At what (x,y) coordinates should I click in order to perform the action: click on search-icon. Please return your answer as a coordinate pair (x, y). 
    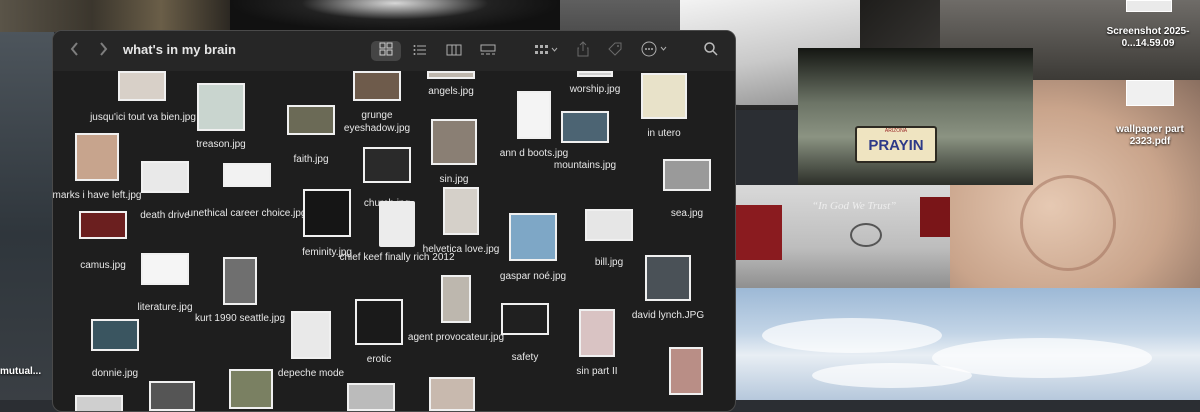
    Looking at the image, I should click on (711, 51).